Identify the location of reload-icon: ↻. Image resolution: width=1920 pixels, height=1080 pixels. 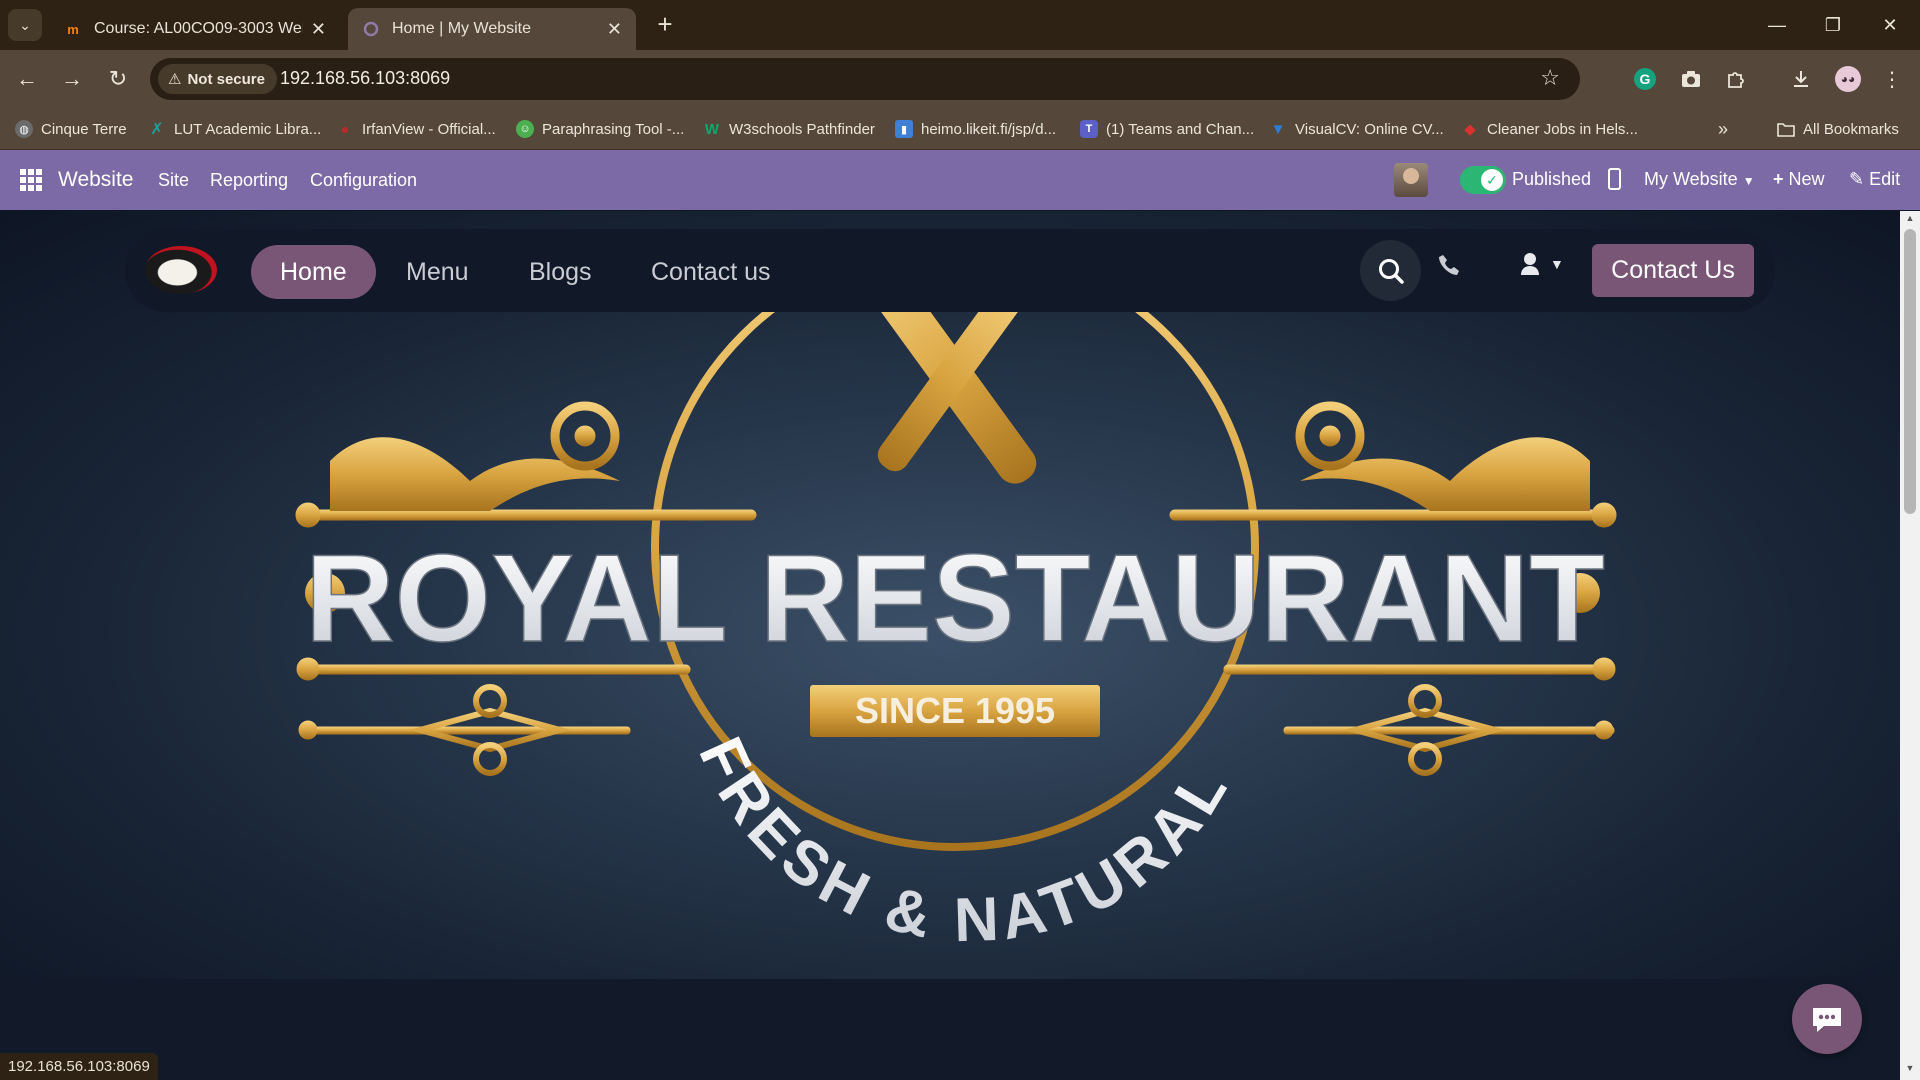
(118, 79).